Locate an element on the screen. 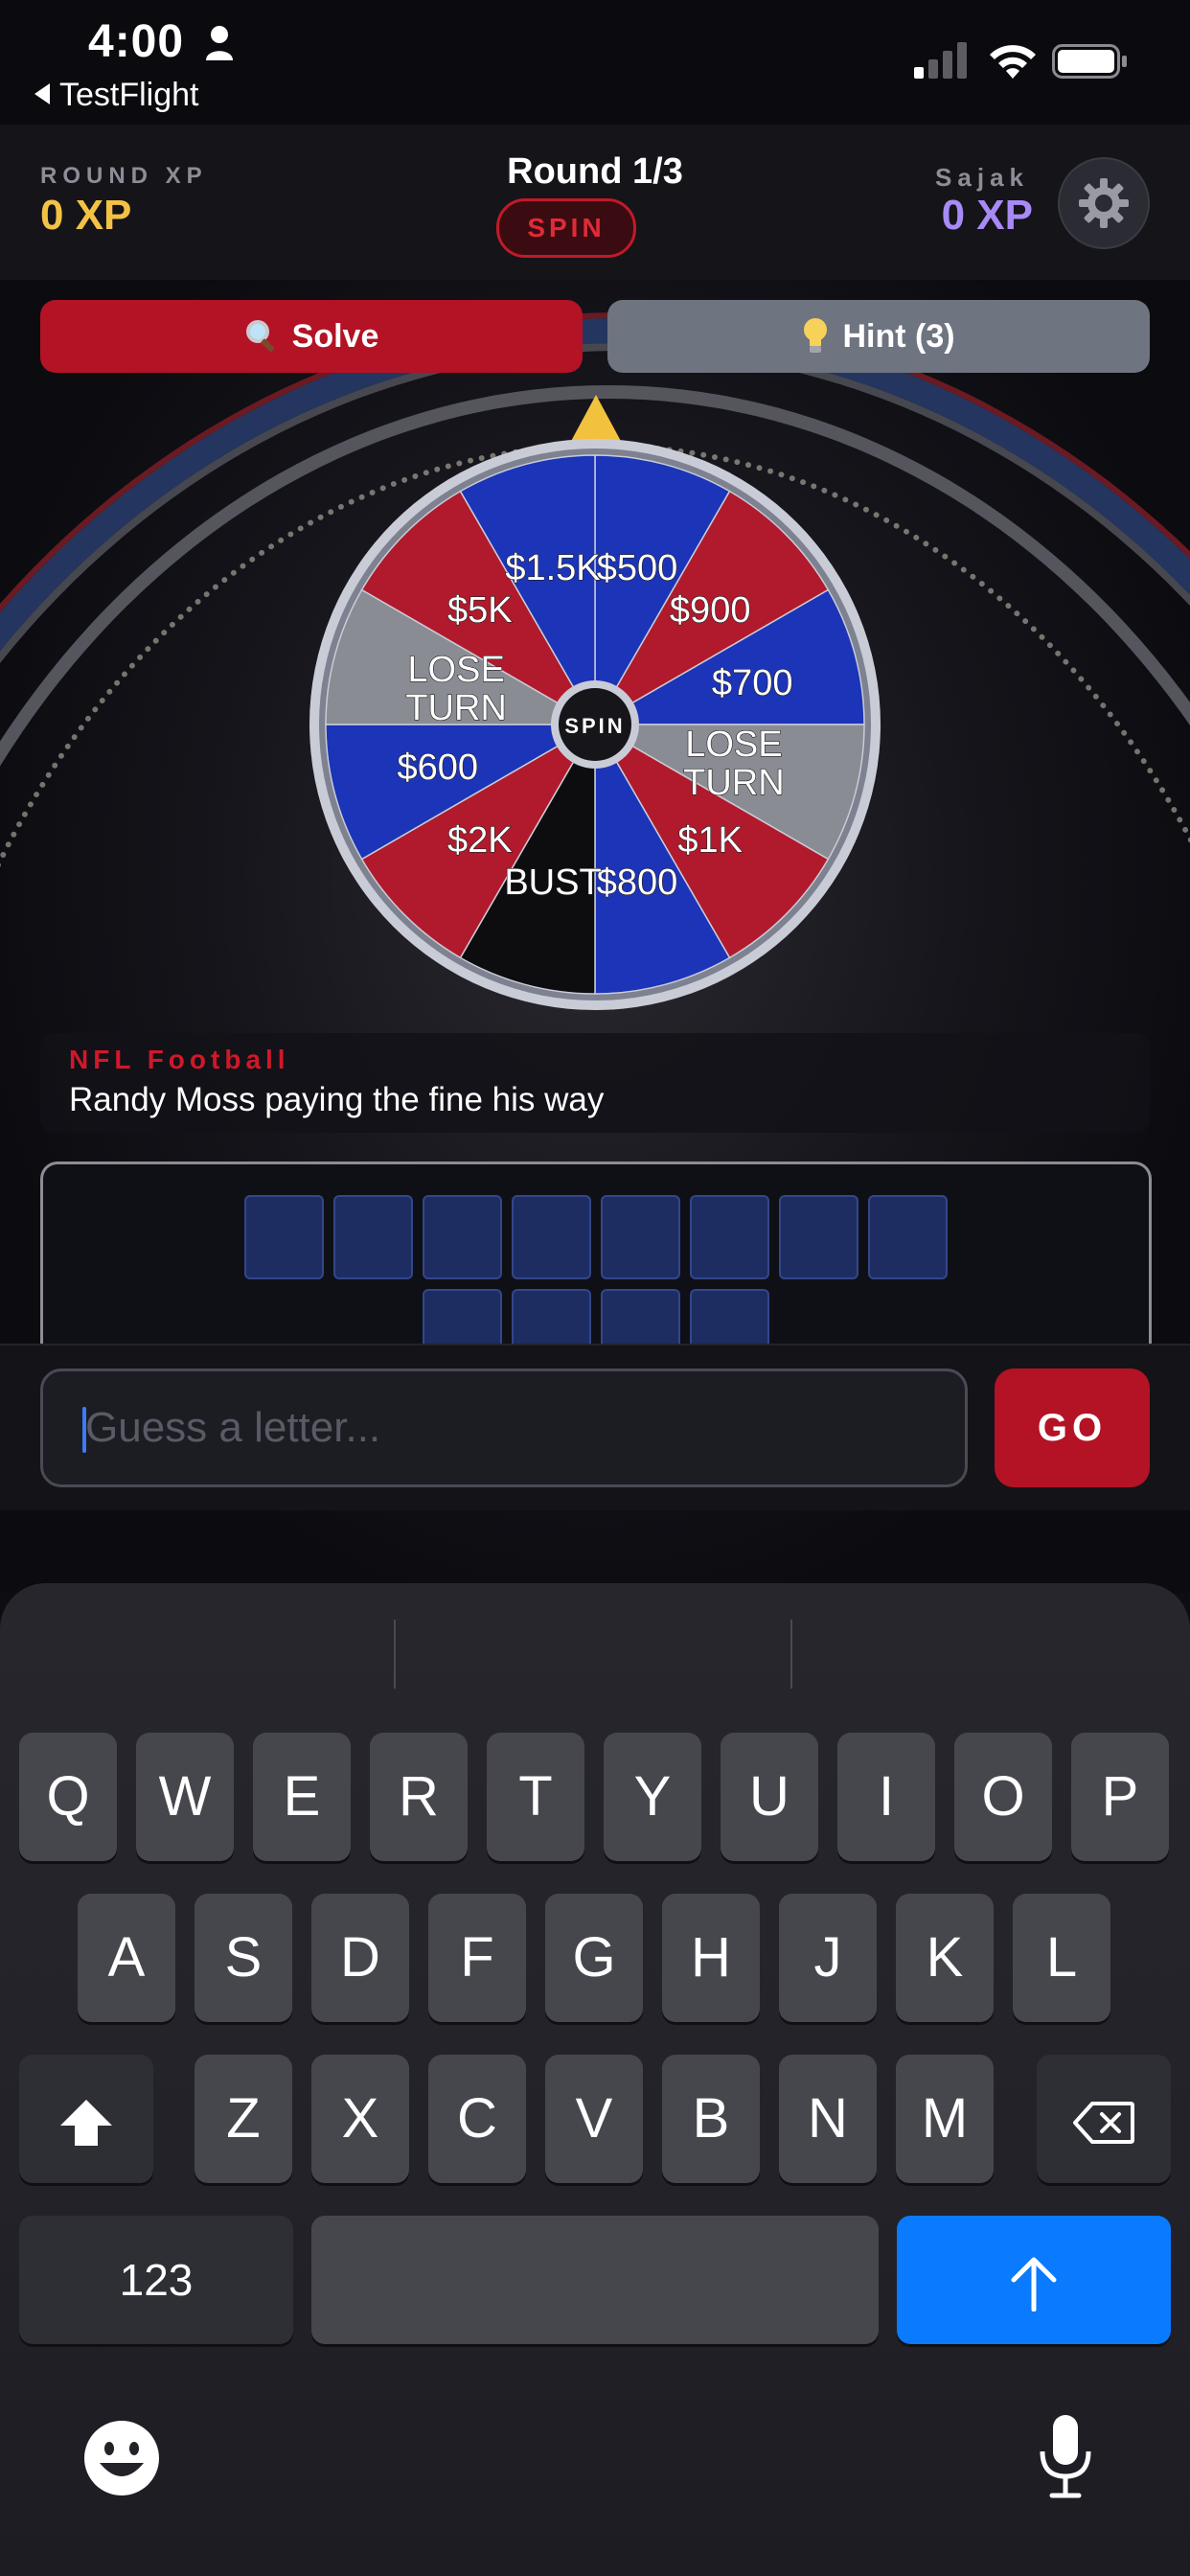  key-l: L is located at coordinates (1062, 1958).